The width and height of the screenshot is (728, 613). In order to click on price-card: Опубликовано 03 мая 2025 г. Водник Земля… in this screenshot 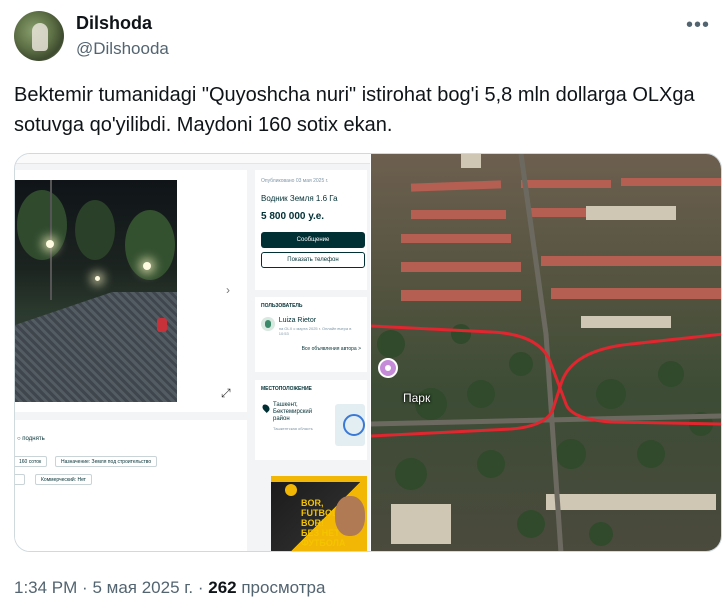, I will do `click(311, 230)`.